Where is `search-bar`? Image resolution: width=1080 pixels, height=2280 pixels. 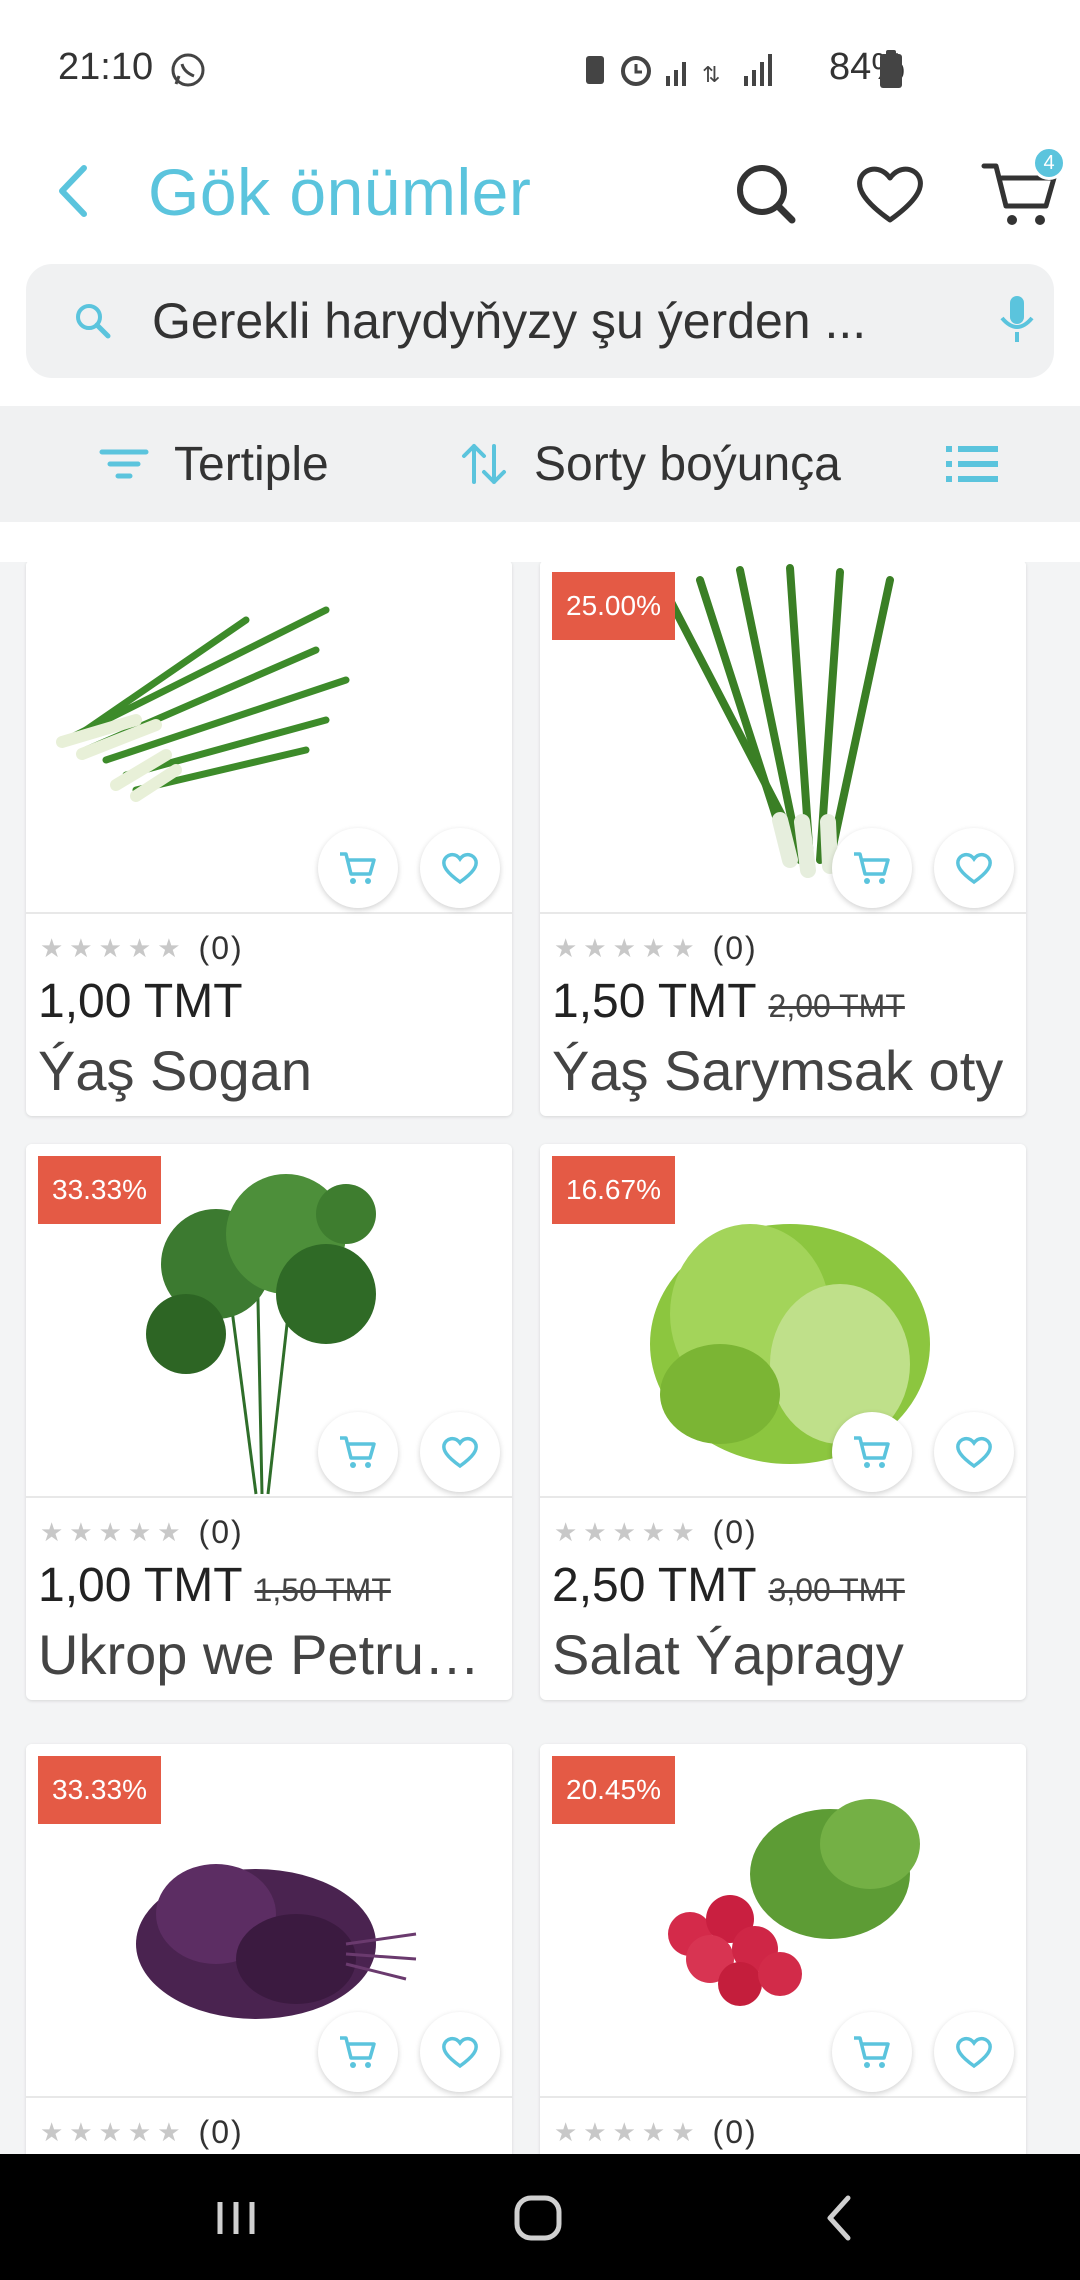 search-bar is located at coordinates (540, 321).